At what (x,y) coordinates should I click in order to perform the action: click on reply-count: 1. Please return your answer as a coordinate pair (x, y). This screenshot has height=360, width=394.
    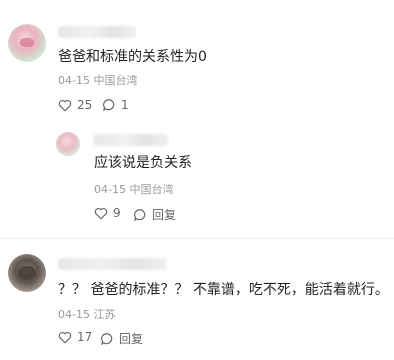
    Looking at the image, I should click on (125, 105).